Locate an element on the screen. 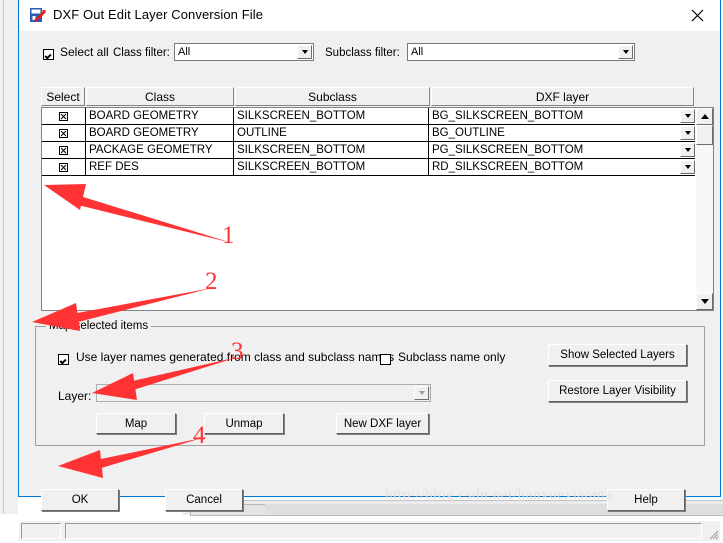 The image size is (723, 543). column-header-subclass: Subclass is located at coordinates (332, 96).